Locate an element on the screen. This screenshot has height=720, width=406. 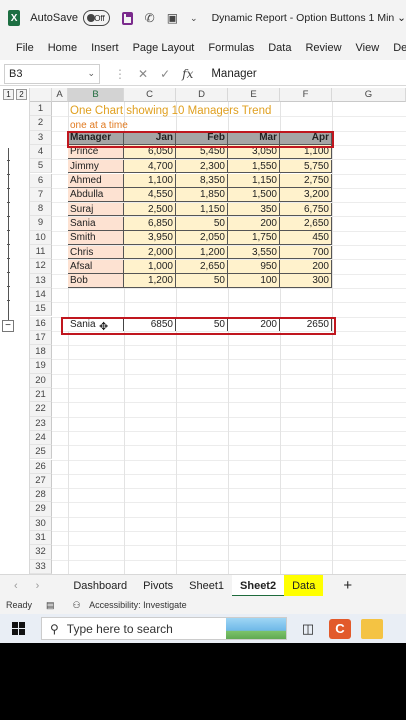
row-header: 28 is located at coordinates (41, 495).